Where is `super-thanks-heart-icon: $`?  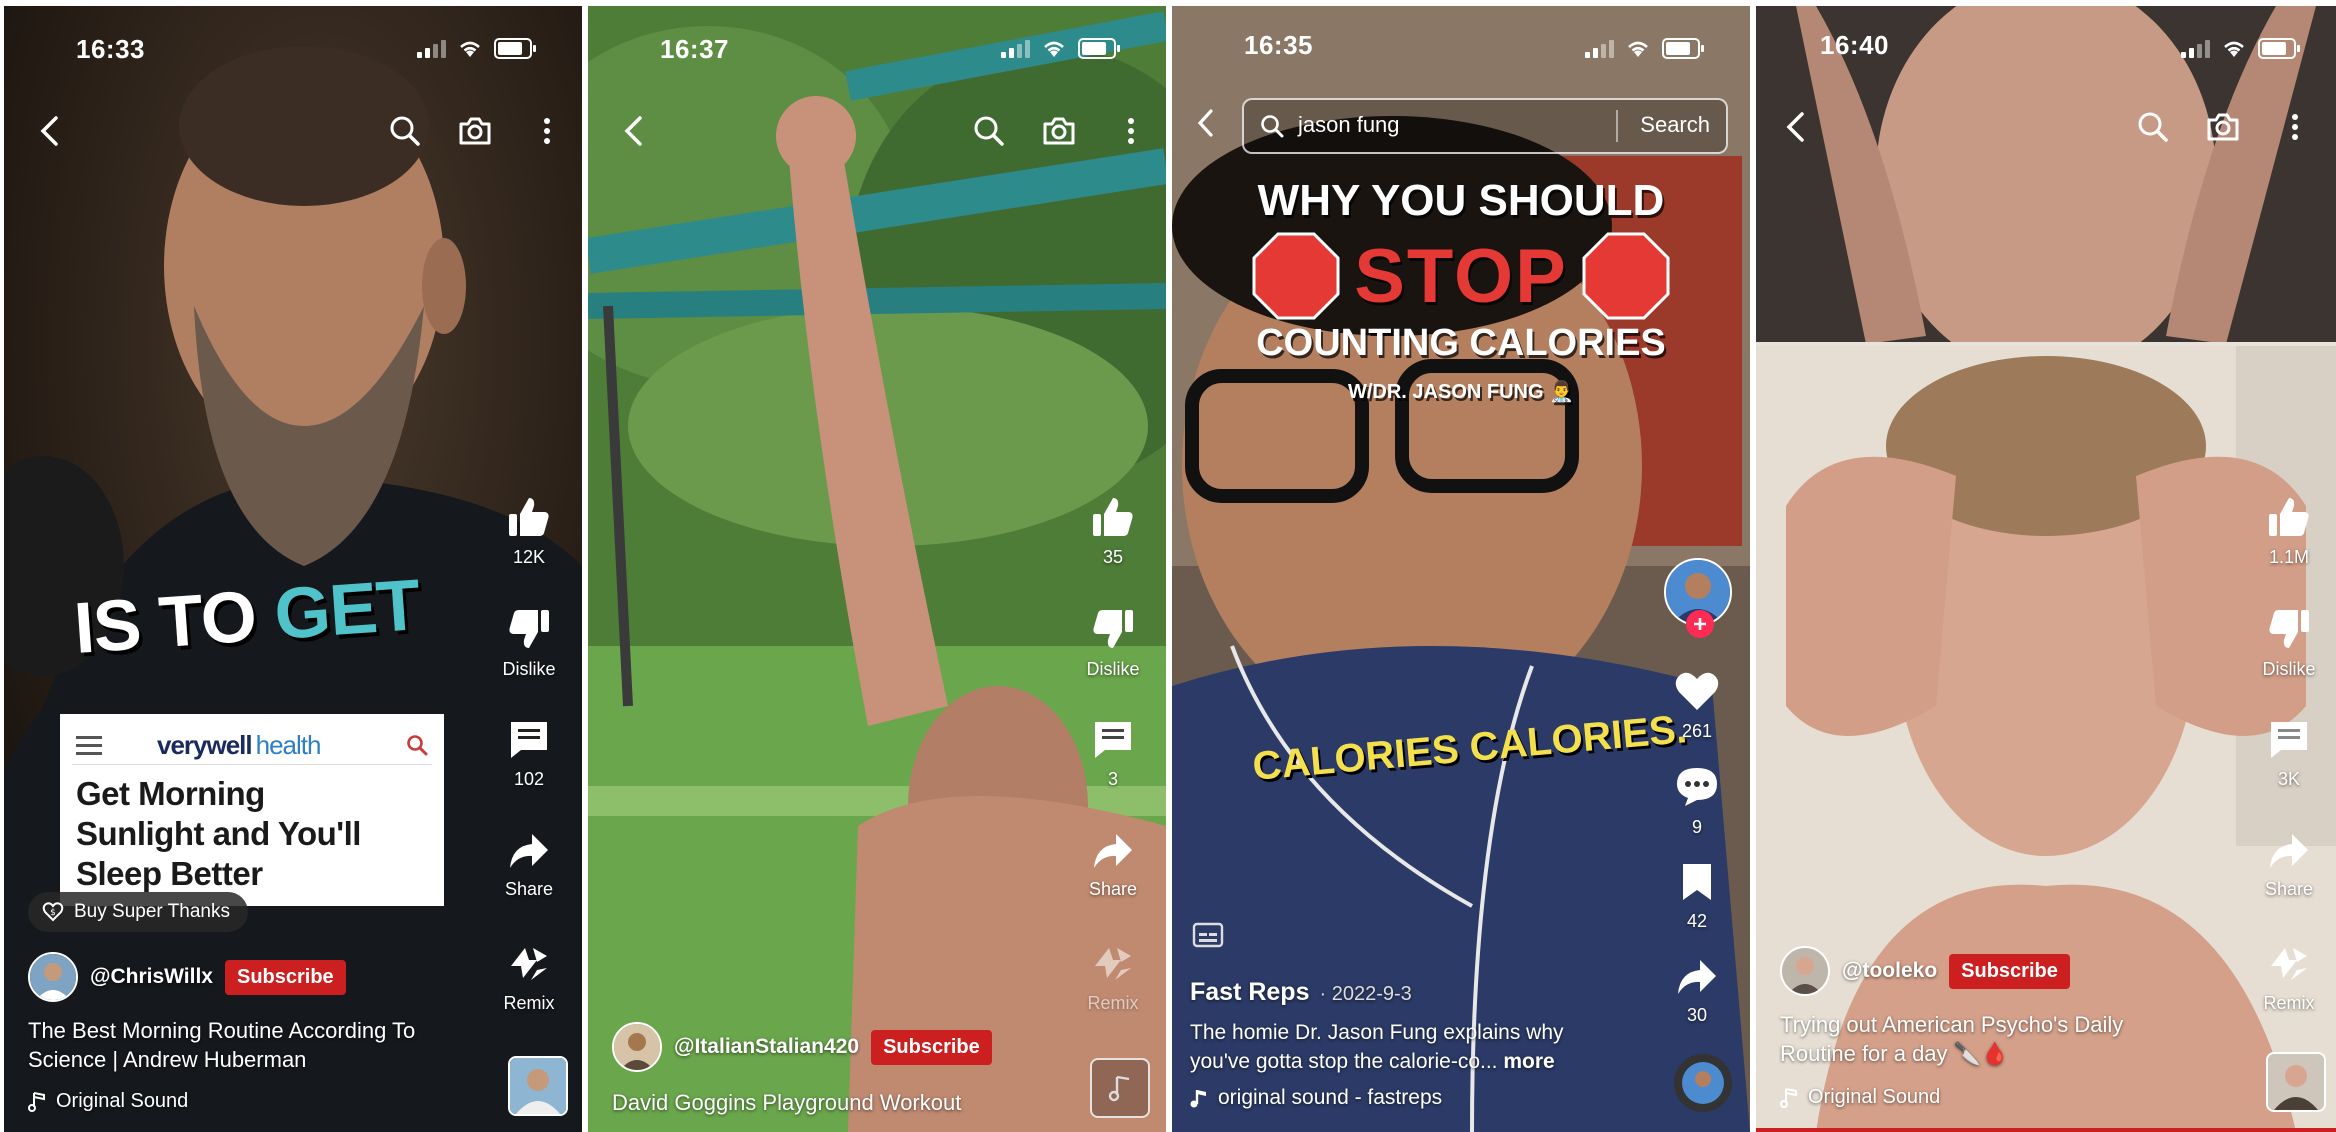
super-thanks-heart-icon: $ is located at coordinates (53, 912).